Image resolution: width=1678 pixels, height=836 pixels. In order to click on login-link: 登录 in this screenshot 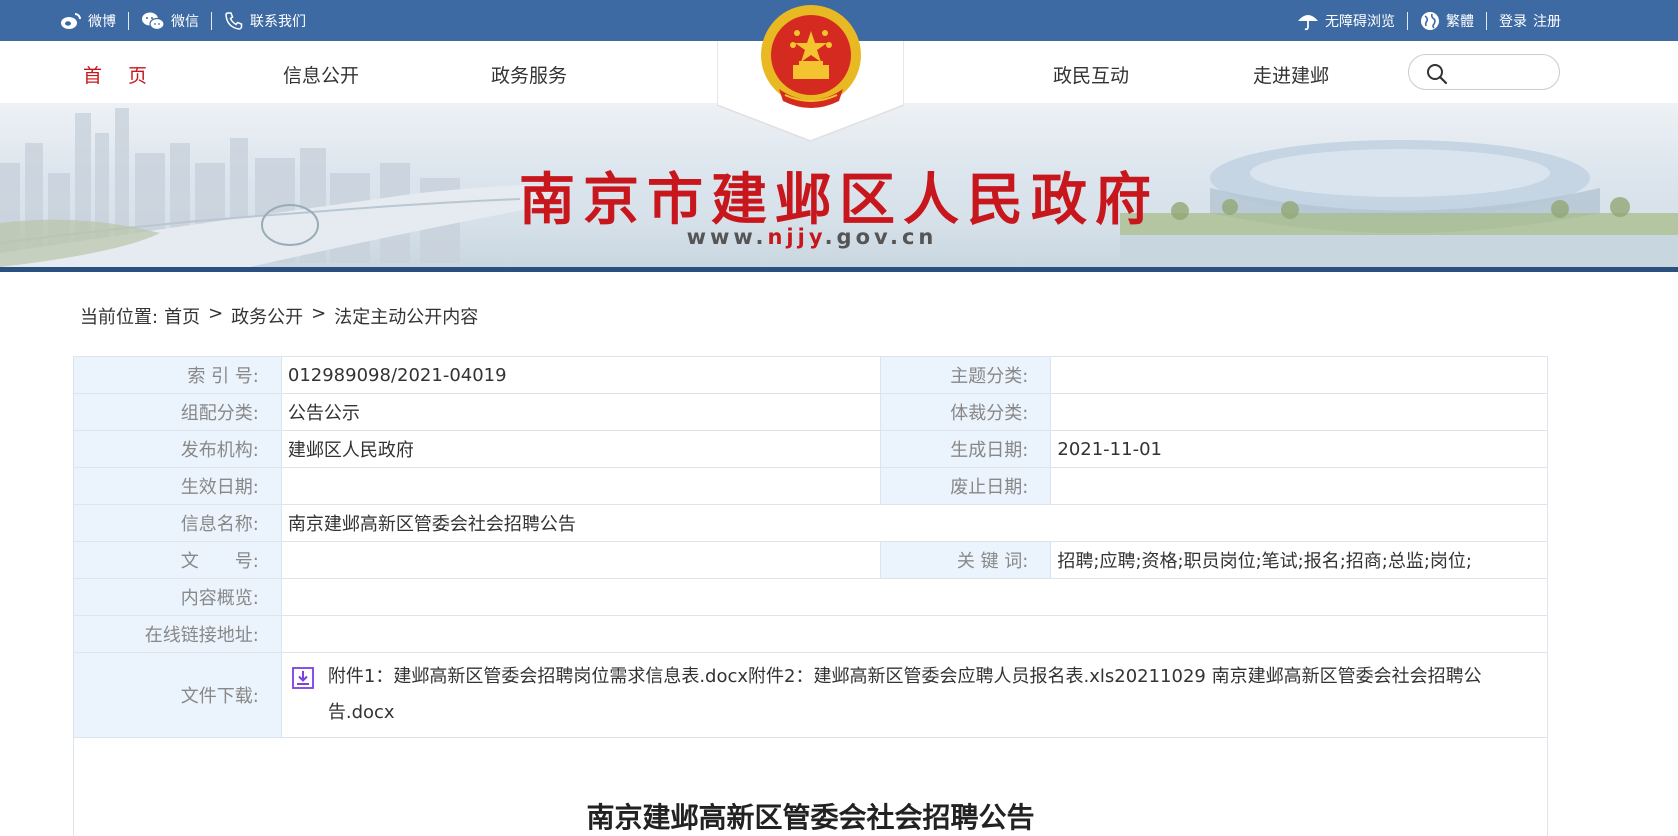, I will do `click(1513, 21)`.